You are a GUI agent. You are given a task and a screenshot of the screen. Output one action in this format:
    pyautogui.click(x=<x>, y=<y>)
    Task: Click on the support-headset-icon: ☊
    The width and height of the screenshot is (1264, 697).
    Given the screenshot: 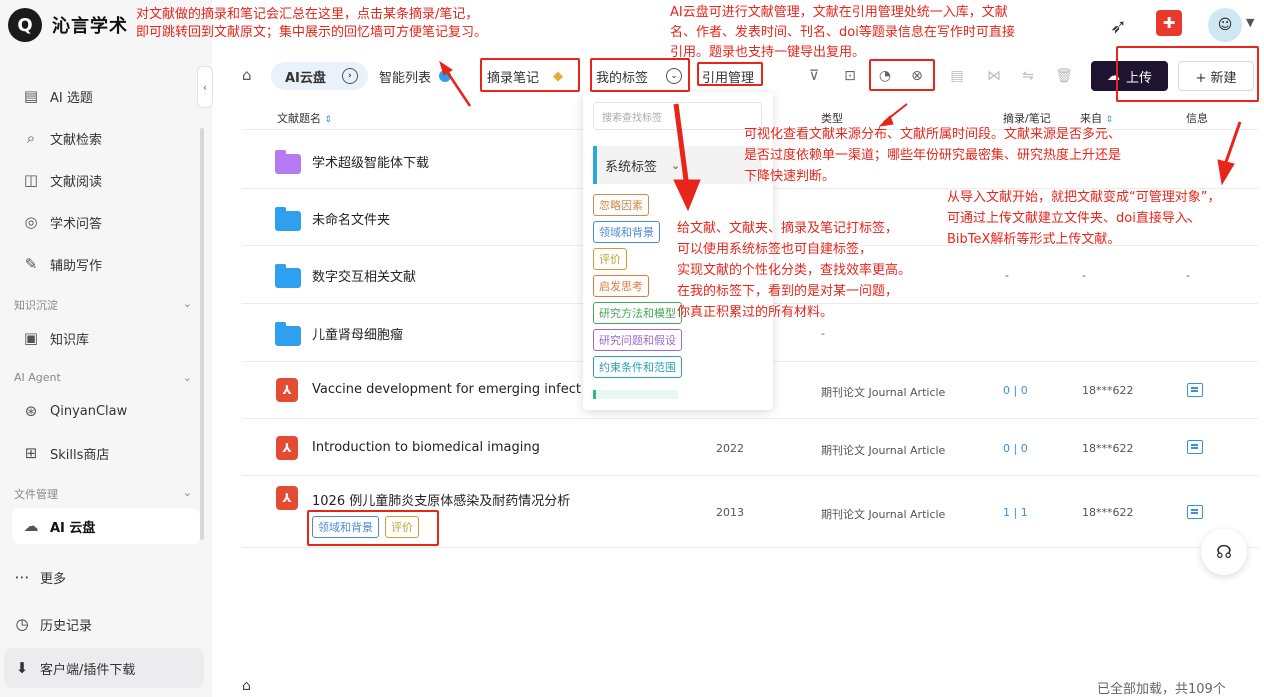 What is the action you would take?
    pyautogui.click(x=1224, y=552)
    